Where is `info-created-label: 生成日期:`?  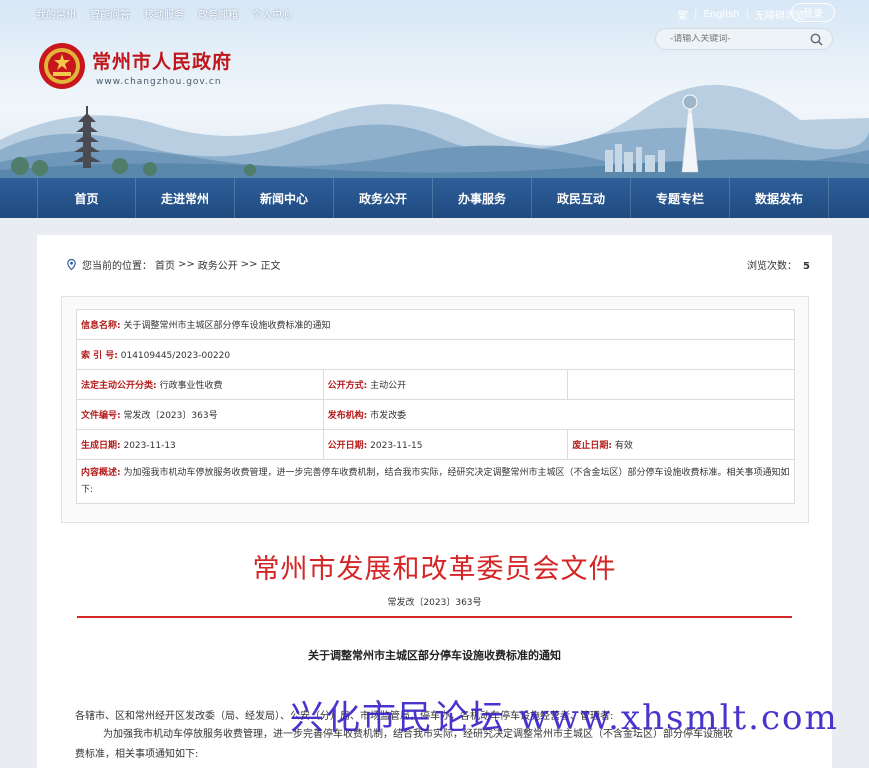 info-created-label: 生成日期: is located at coordinates (101, 446).